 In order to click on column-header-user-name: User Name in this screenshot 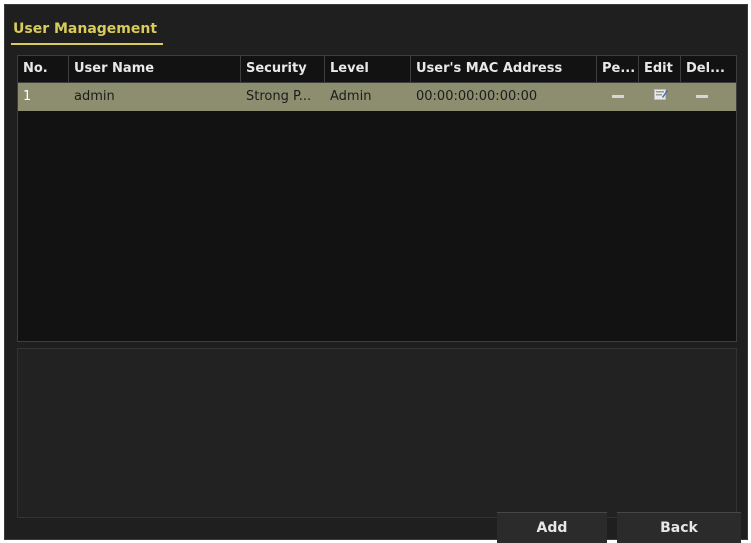, I will do `click(155, 69)`.